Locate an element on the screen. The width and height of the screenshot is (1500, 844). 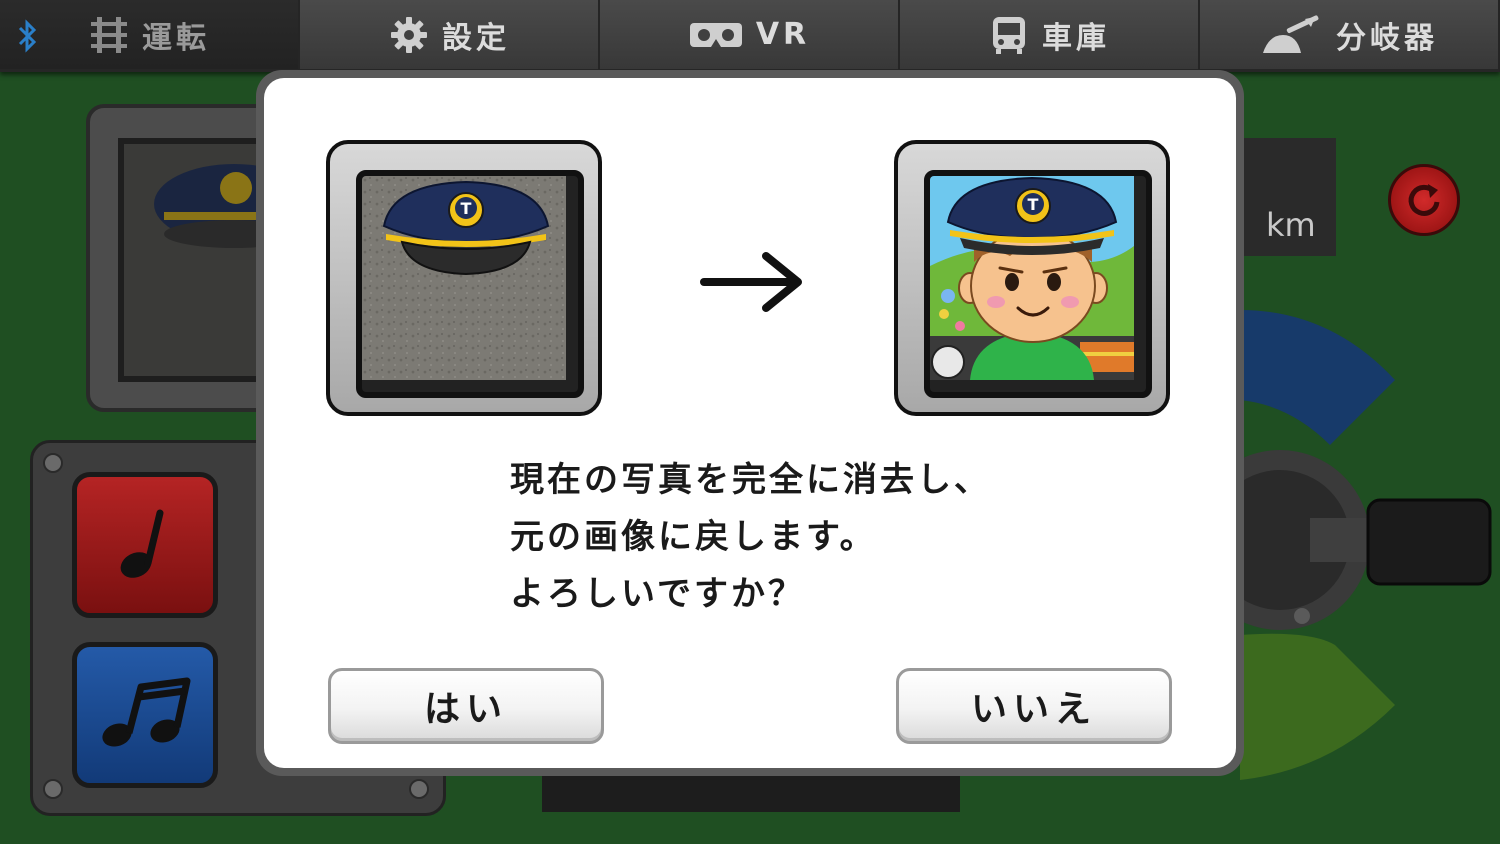
dialog-message-line-2: 元の画像に戻します。 is located at coordinates (693, 537).